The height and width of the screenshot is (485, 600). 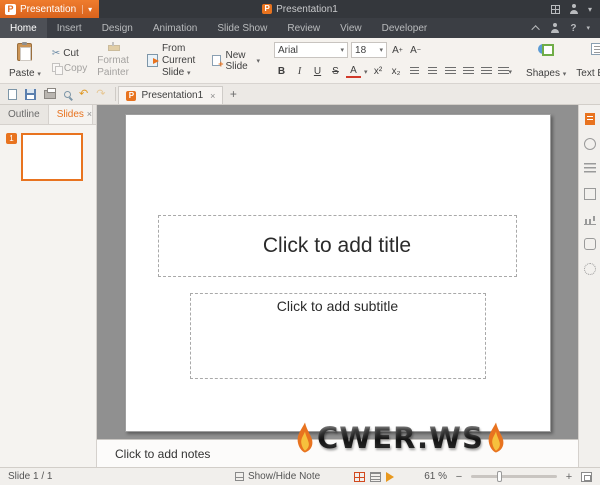 What do you see at coordinates (284, 476) in the screenshot?
I see `show-hide-note-label: Show/Hide Note` at bounding box center [284, 476].